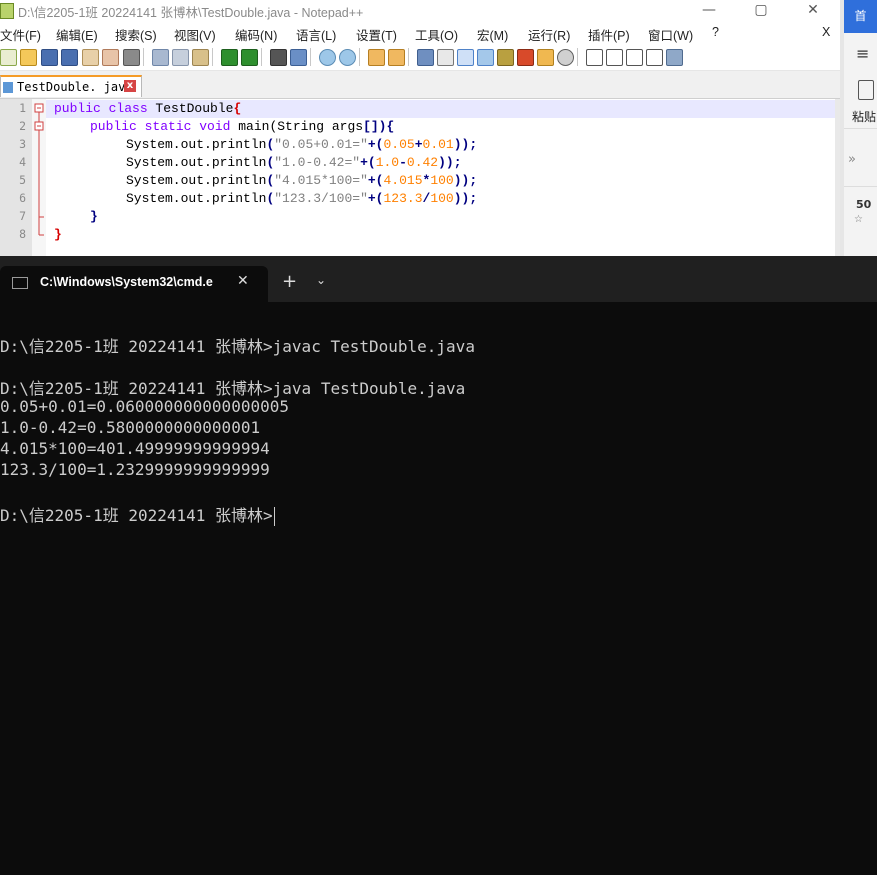 The width and height of the screenshot is (877, 875). I want to click on terminal-line: 123.3/100=1.2329999999999999, so click(135, 469).